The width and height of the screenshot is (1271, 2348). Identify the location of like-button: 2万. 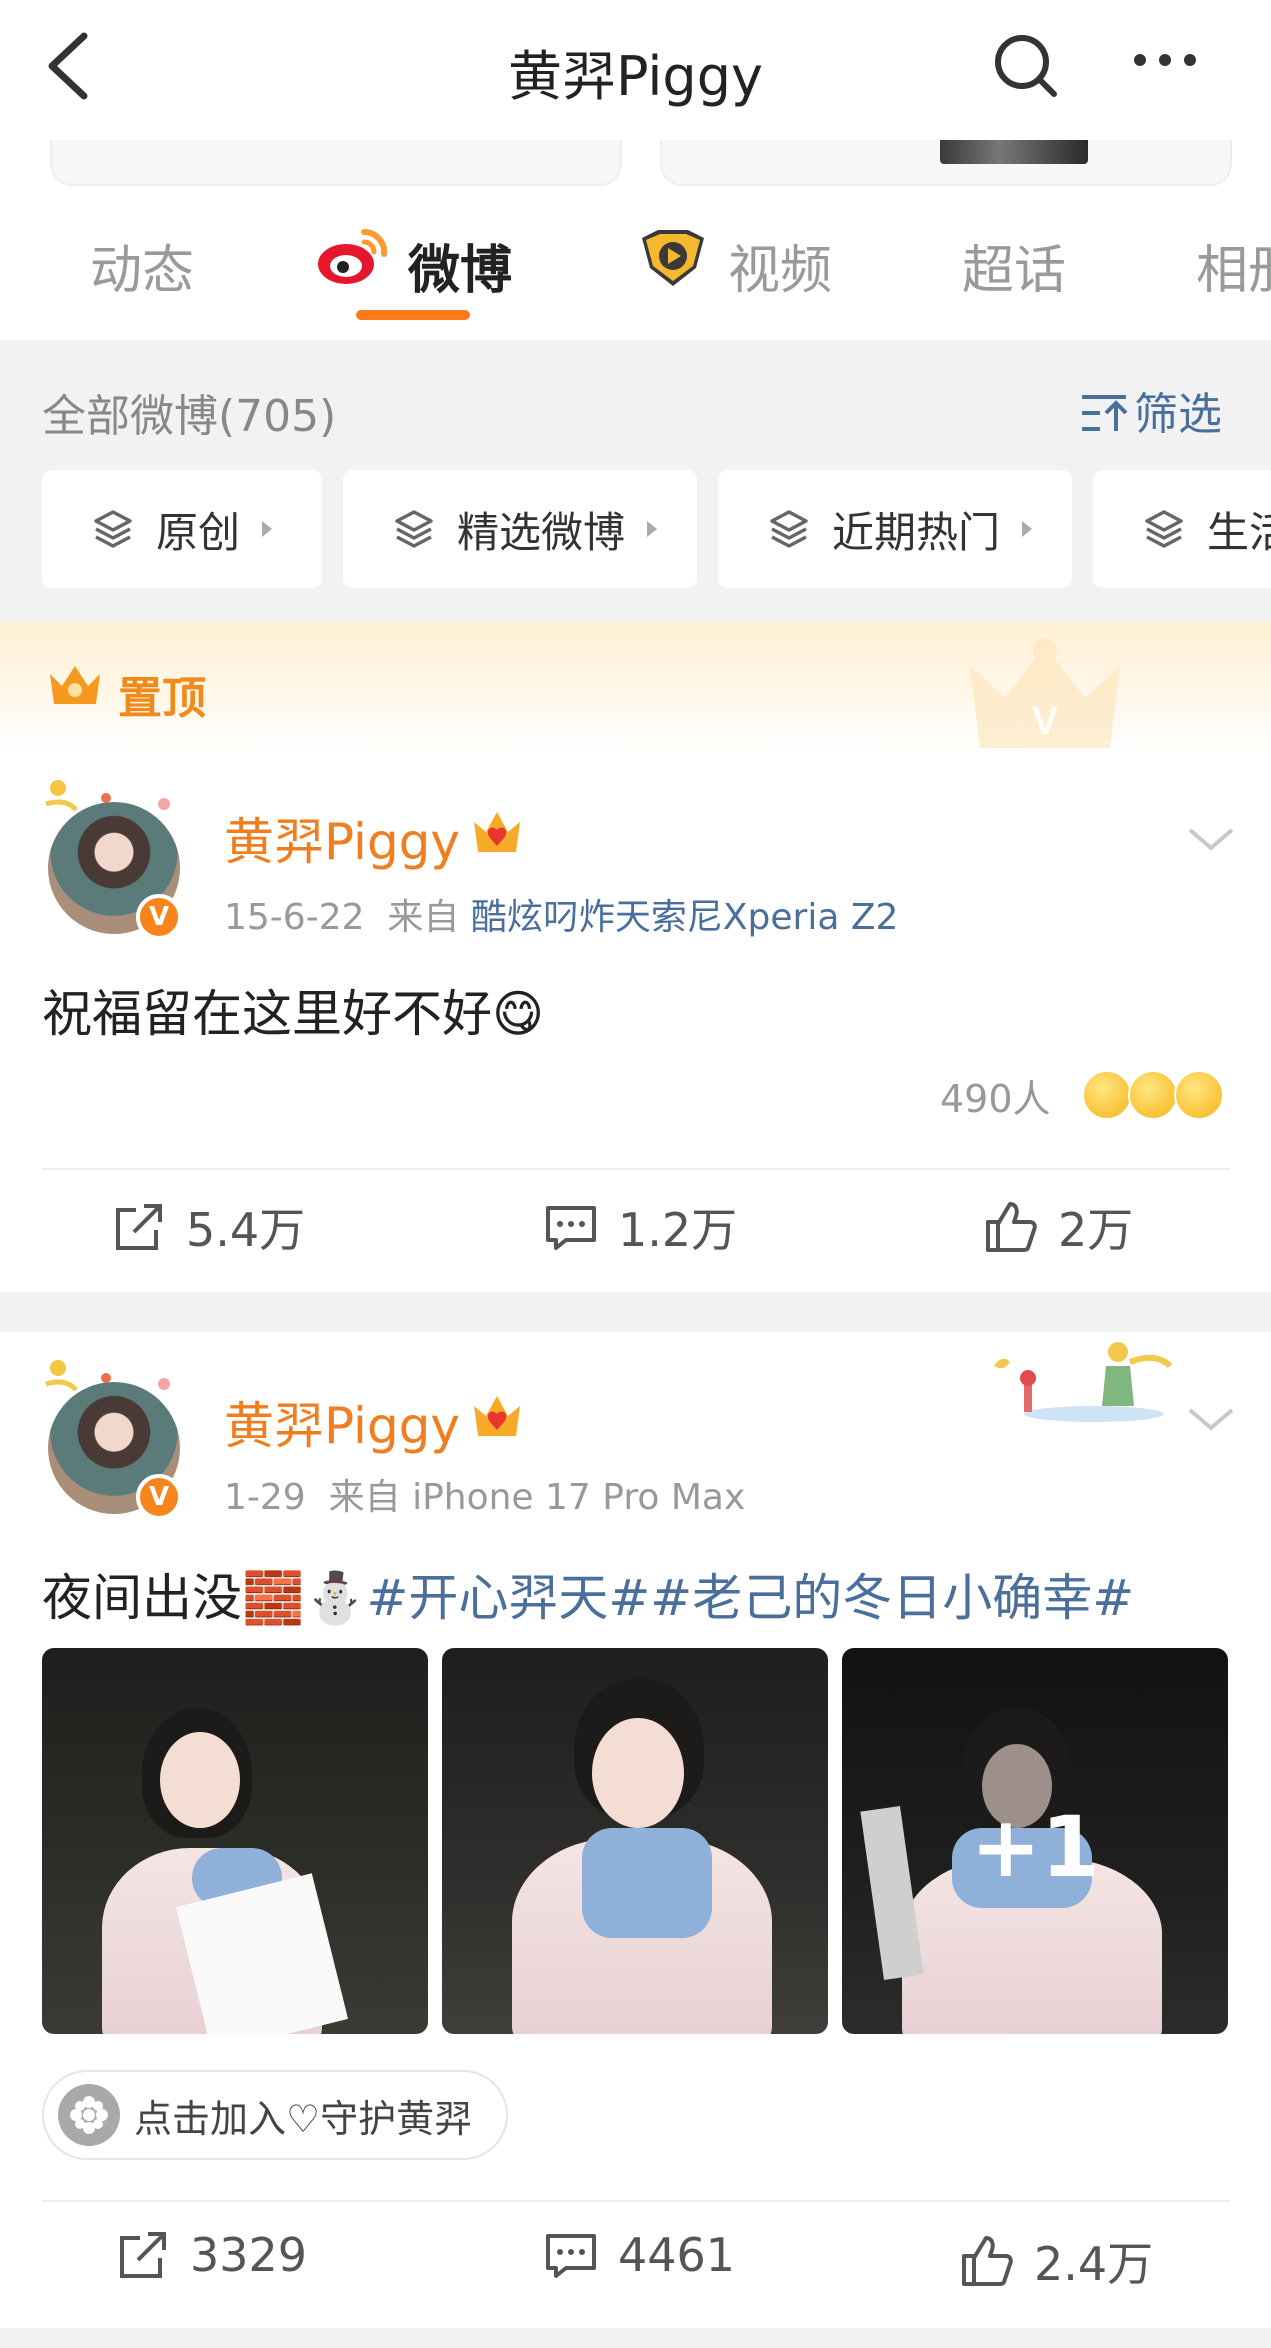
(1058, 1227).